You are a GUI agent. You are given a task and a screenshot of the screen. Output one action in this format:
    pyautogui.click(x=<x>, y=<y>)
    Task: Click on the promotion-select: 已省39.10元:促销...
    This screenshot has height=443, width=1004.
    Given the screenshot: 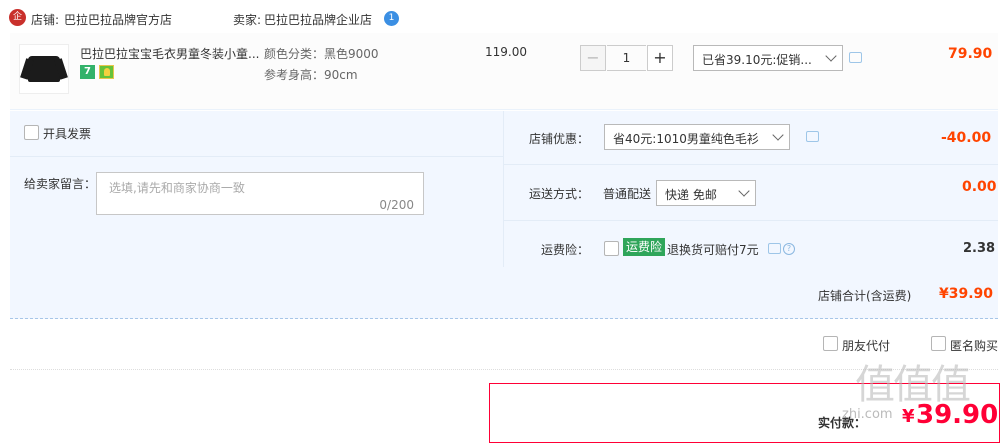 What is the action you would take?
    pyautogui.click(x=768, y=58)
    